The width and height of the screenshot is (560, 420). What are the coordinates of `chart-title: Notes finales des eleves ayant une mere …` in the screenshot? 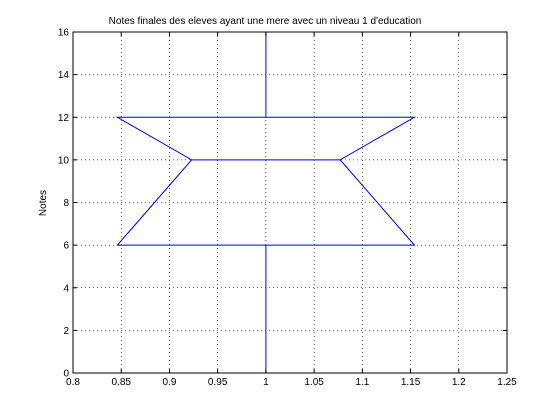 It's located at (265, 21).